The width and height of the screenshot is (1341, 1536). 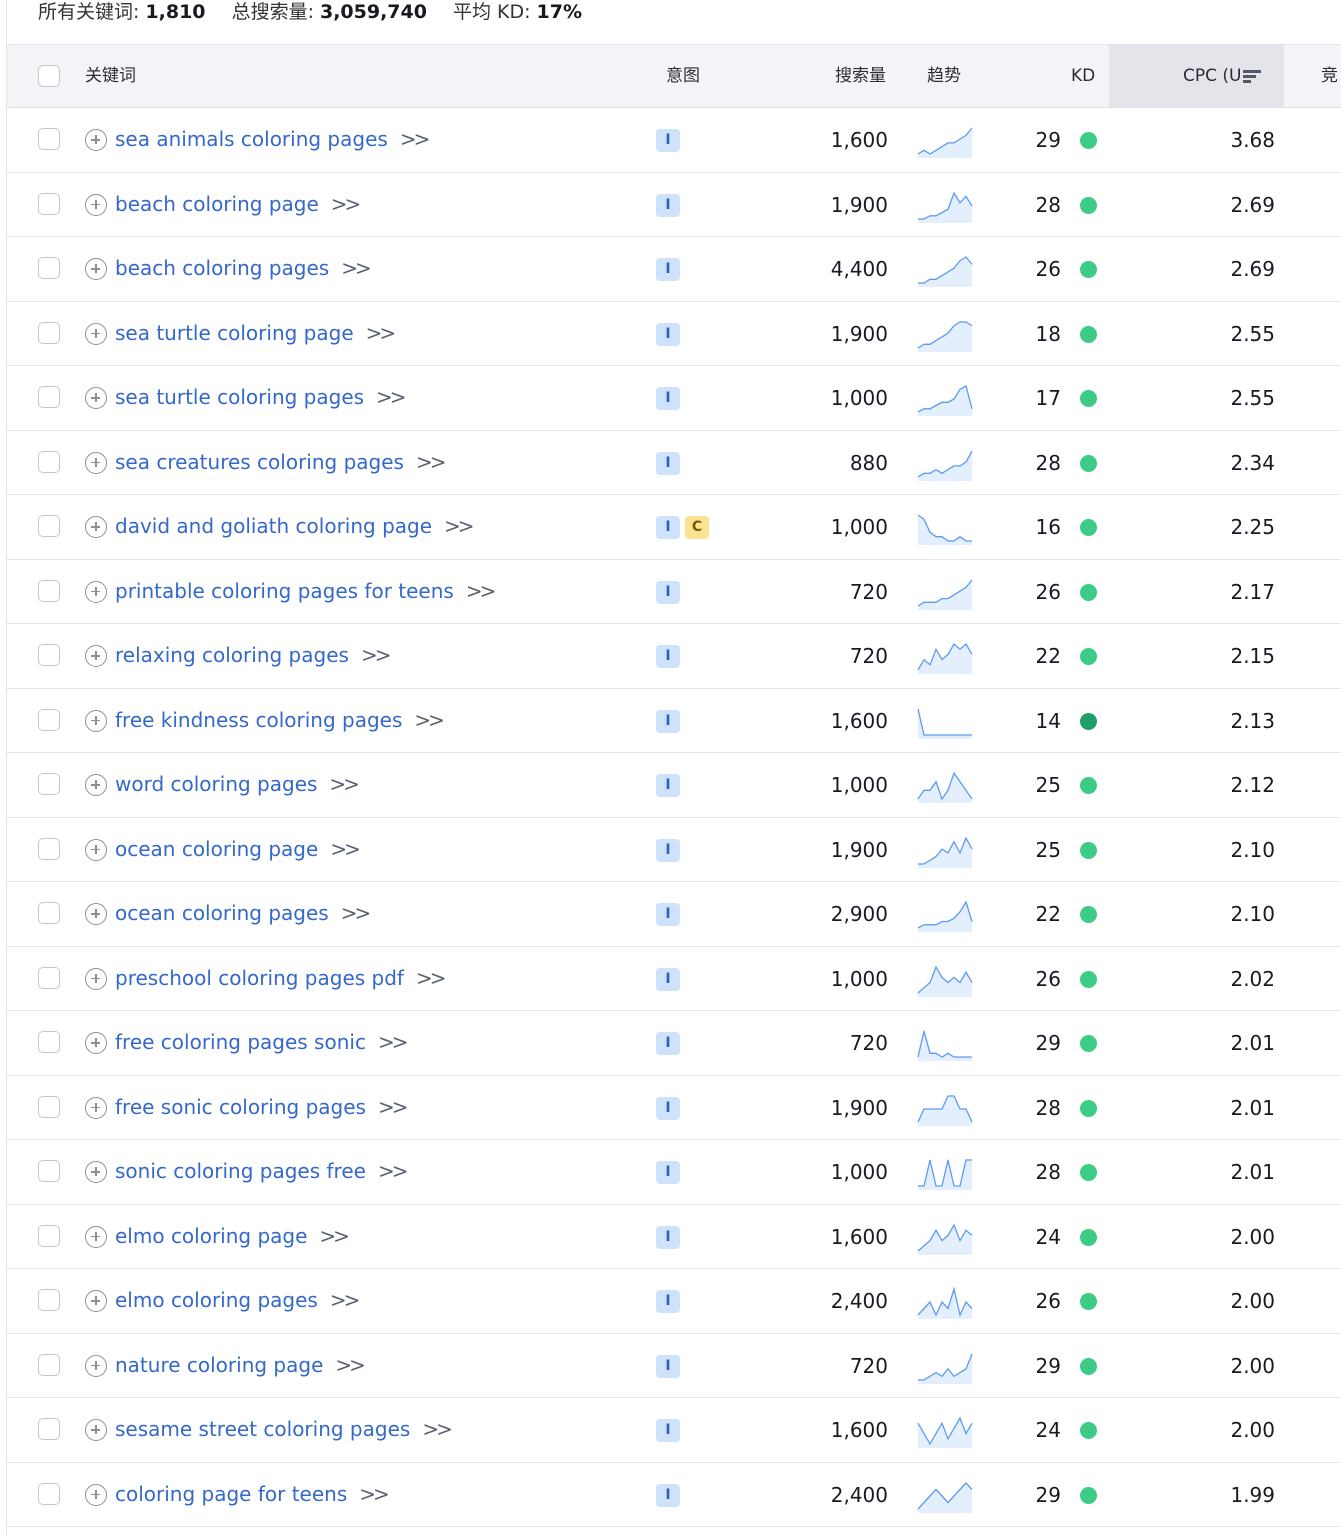 I want to click on keyword-link: coloring page for teens, so click(x=231, y=1494).